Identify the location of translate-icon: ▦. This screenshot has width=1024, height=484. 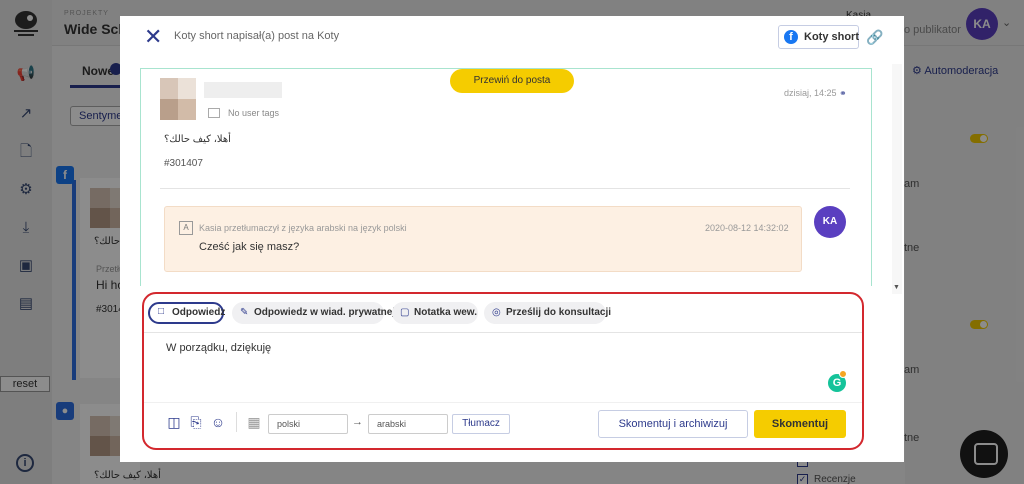
(254, 422).